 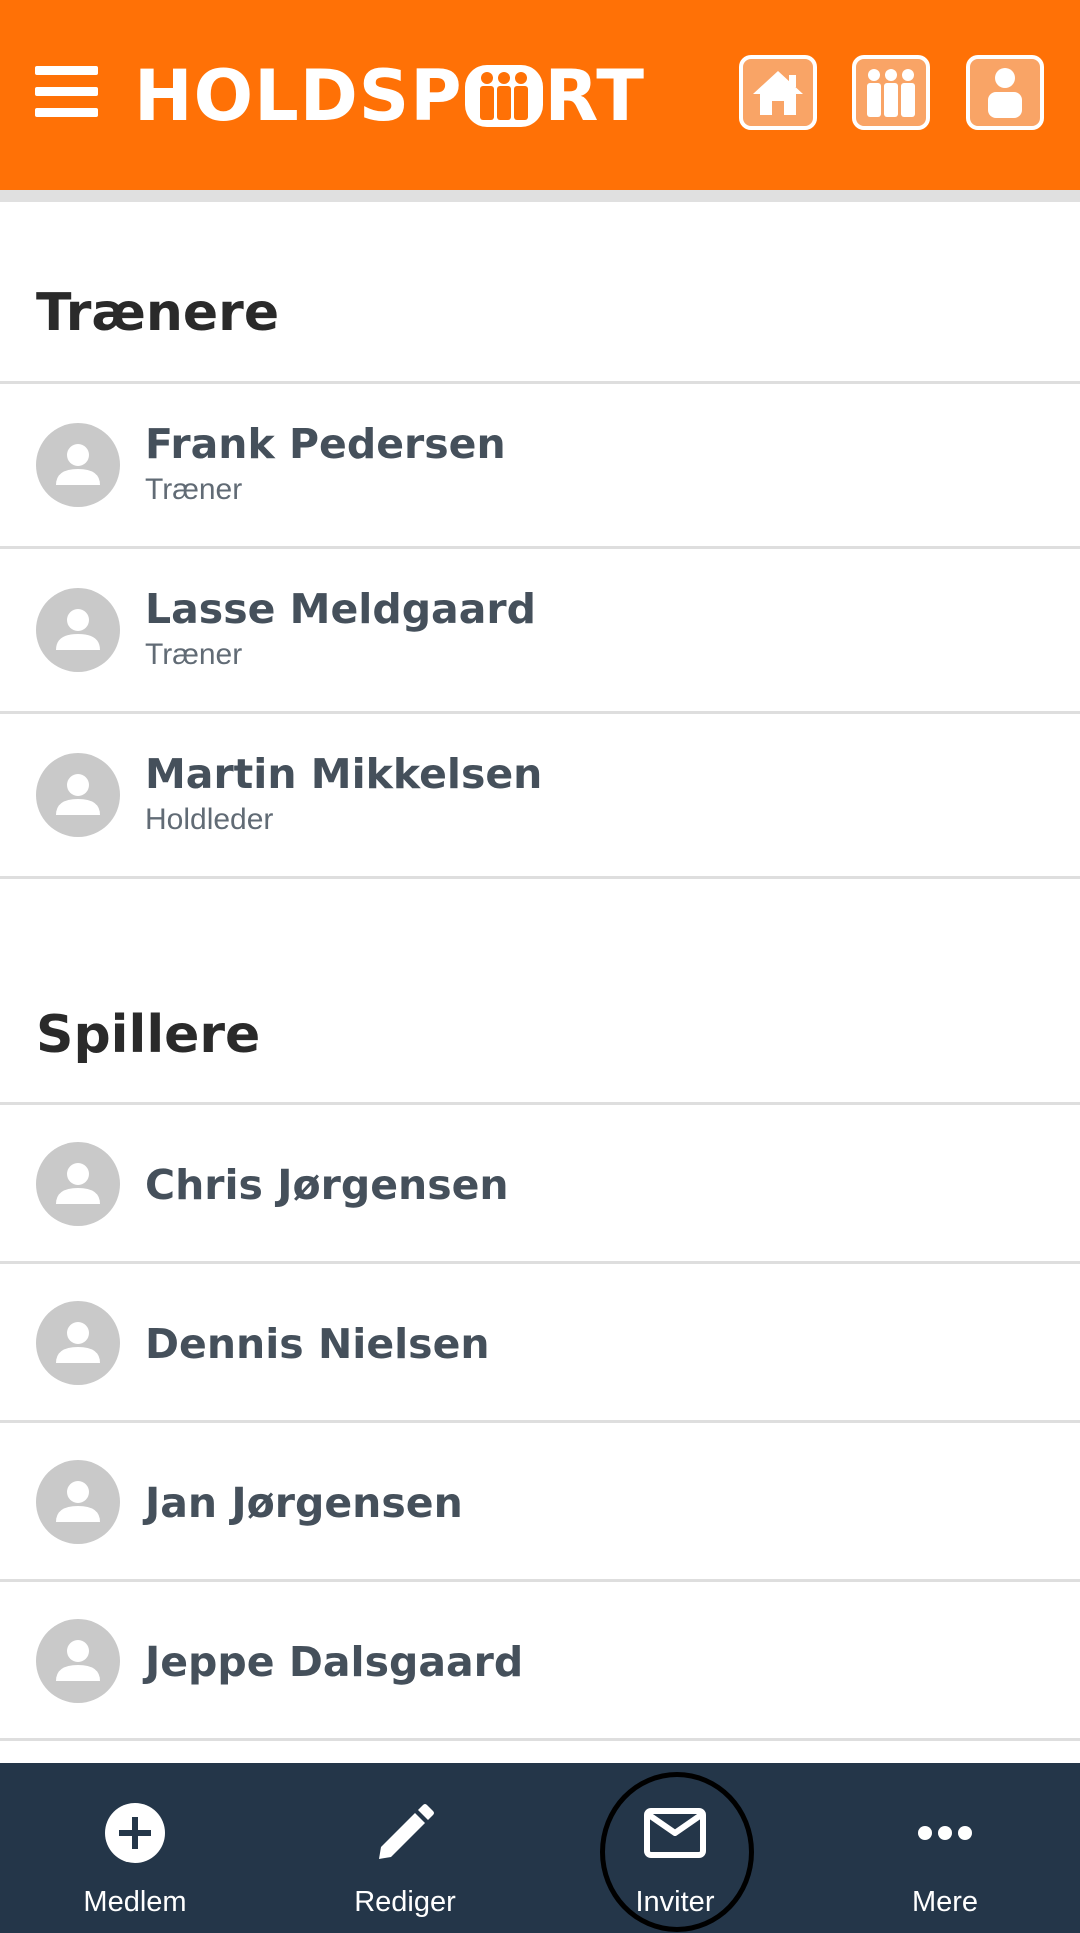 What do you see at coordinates (675, 1902) in the screenshot?
I see `nav-label: Inviter` at bounding box center [675, 1902].